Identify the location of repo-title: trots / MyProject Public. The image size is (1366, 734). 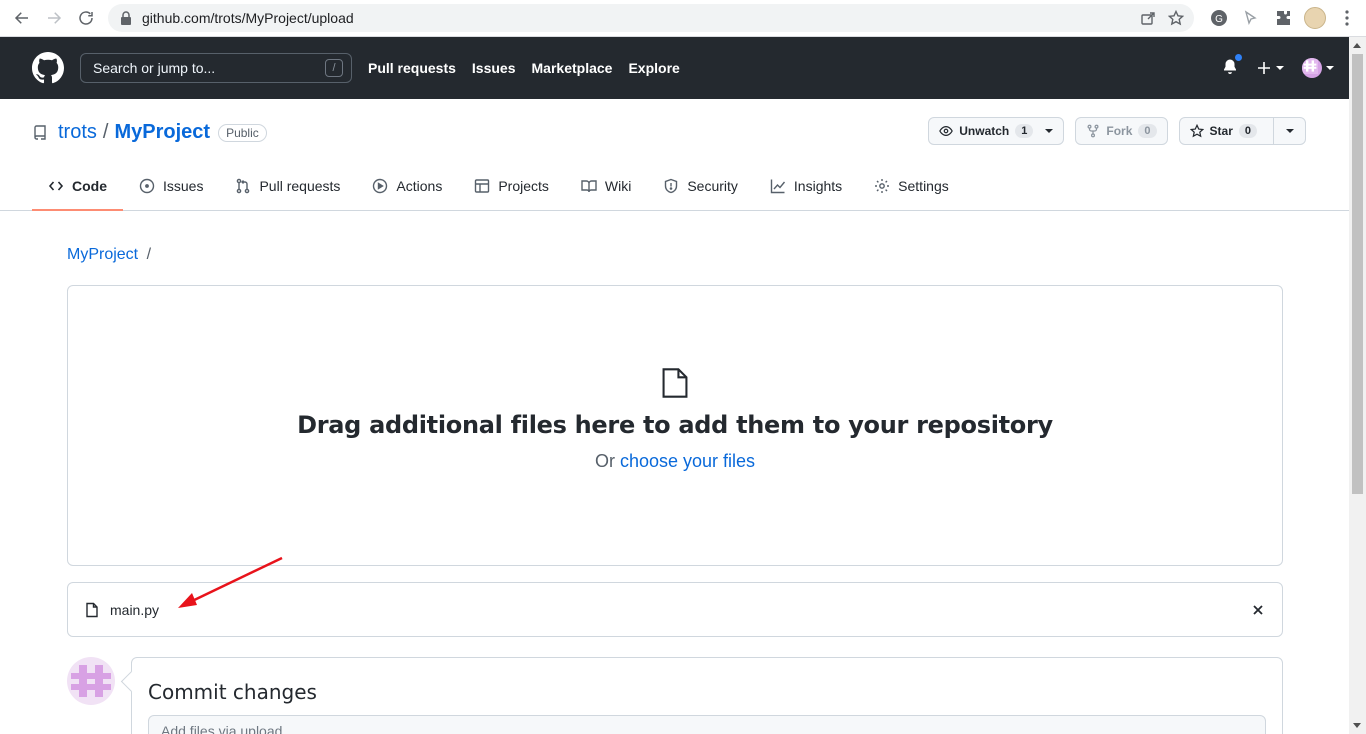
(149, 132).